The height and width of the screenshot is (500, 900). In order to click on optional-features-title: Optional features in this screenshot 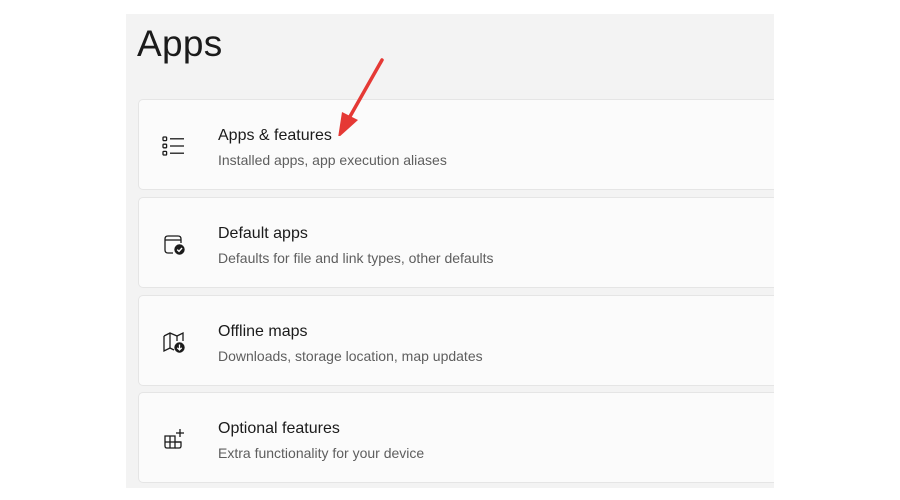, I will do `click(279, 428)`.